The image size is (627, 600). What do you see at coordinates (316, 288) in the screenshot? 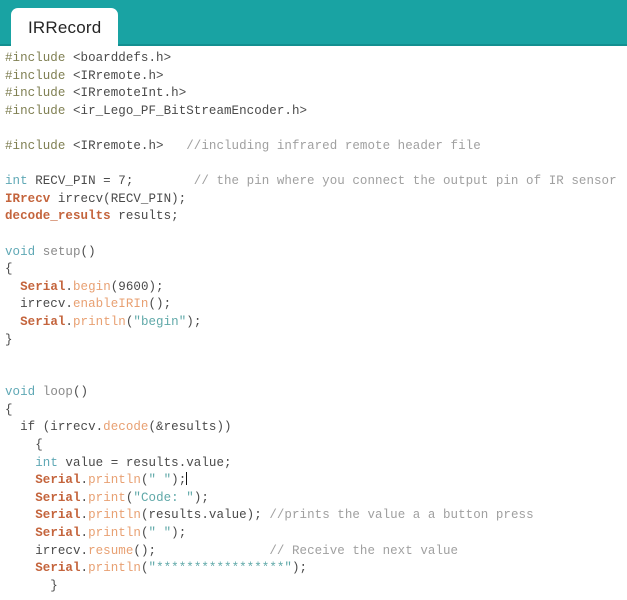
I see `code-line: Serial.begin(9600);` at bounding box center [316, 288].